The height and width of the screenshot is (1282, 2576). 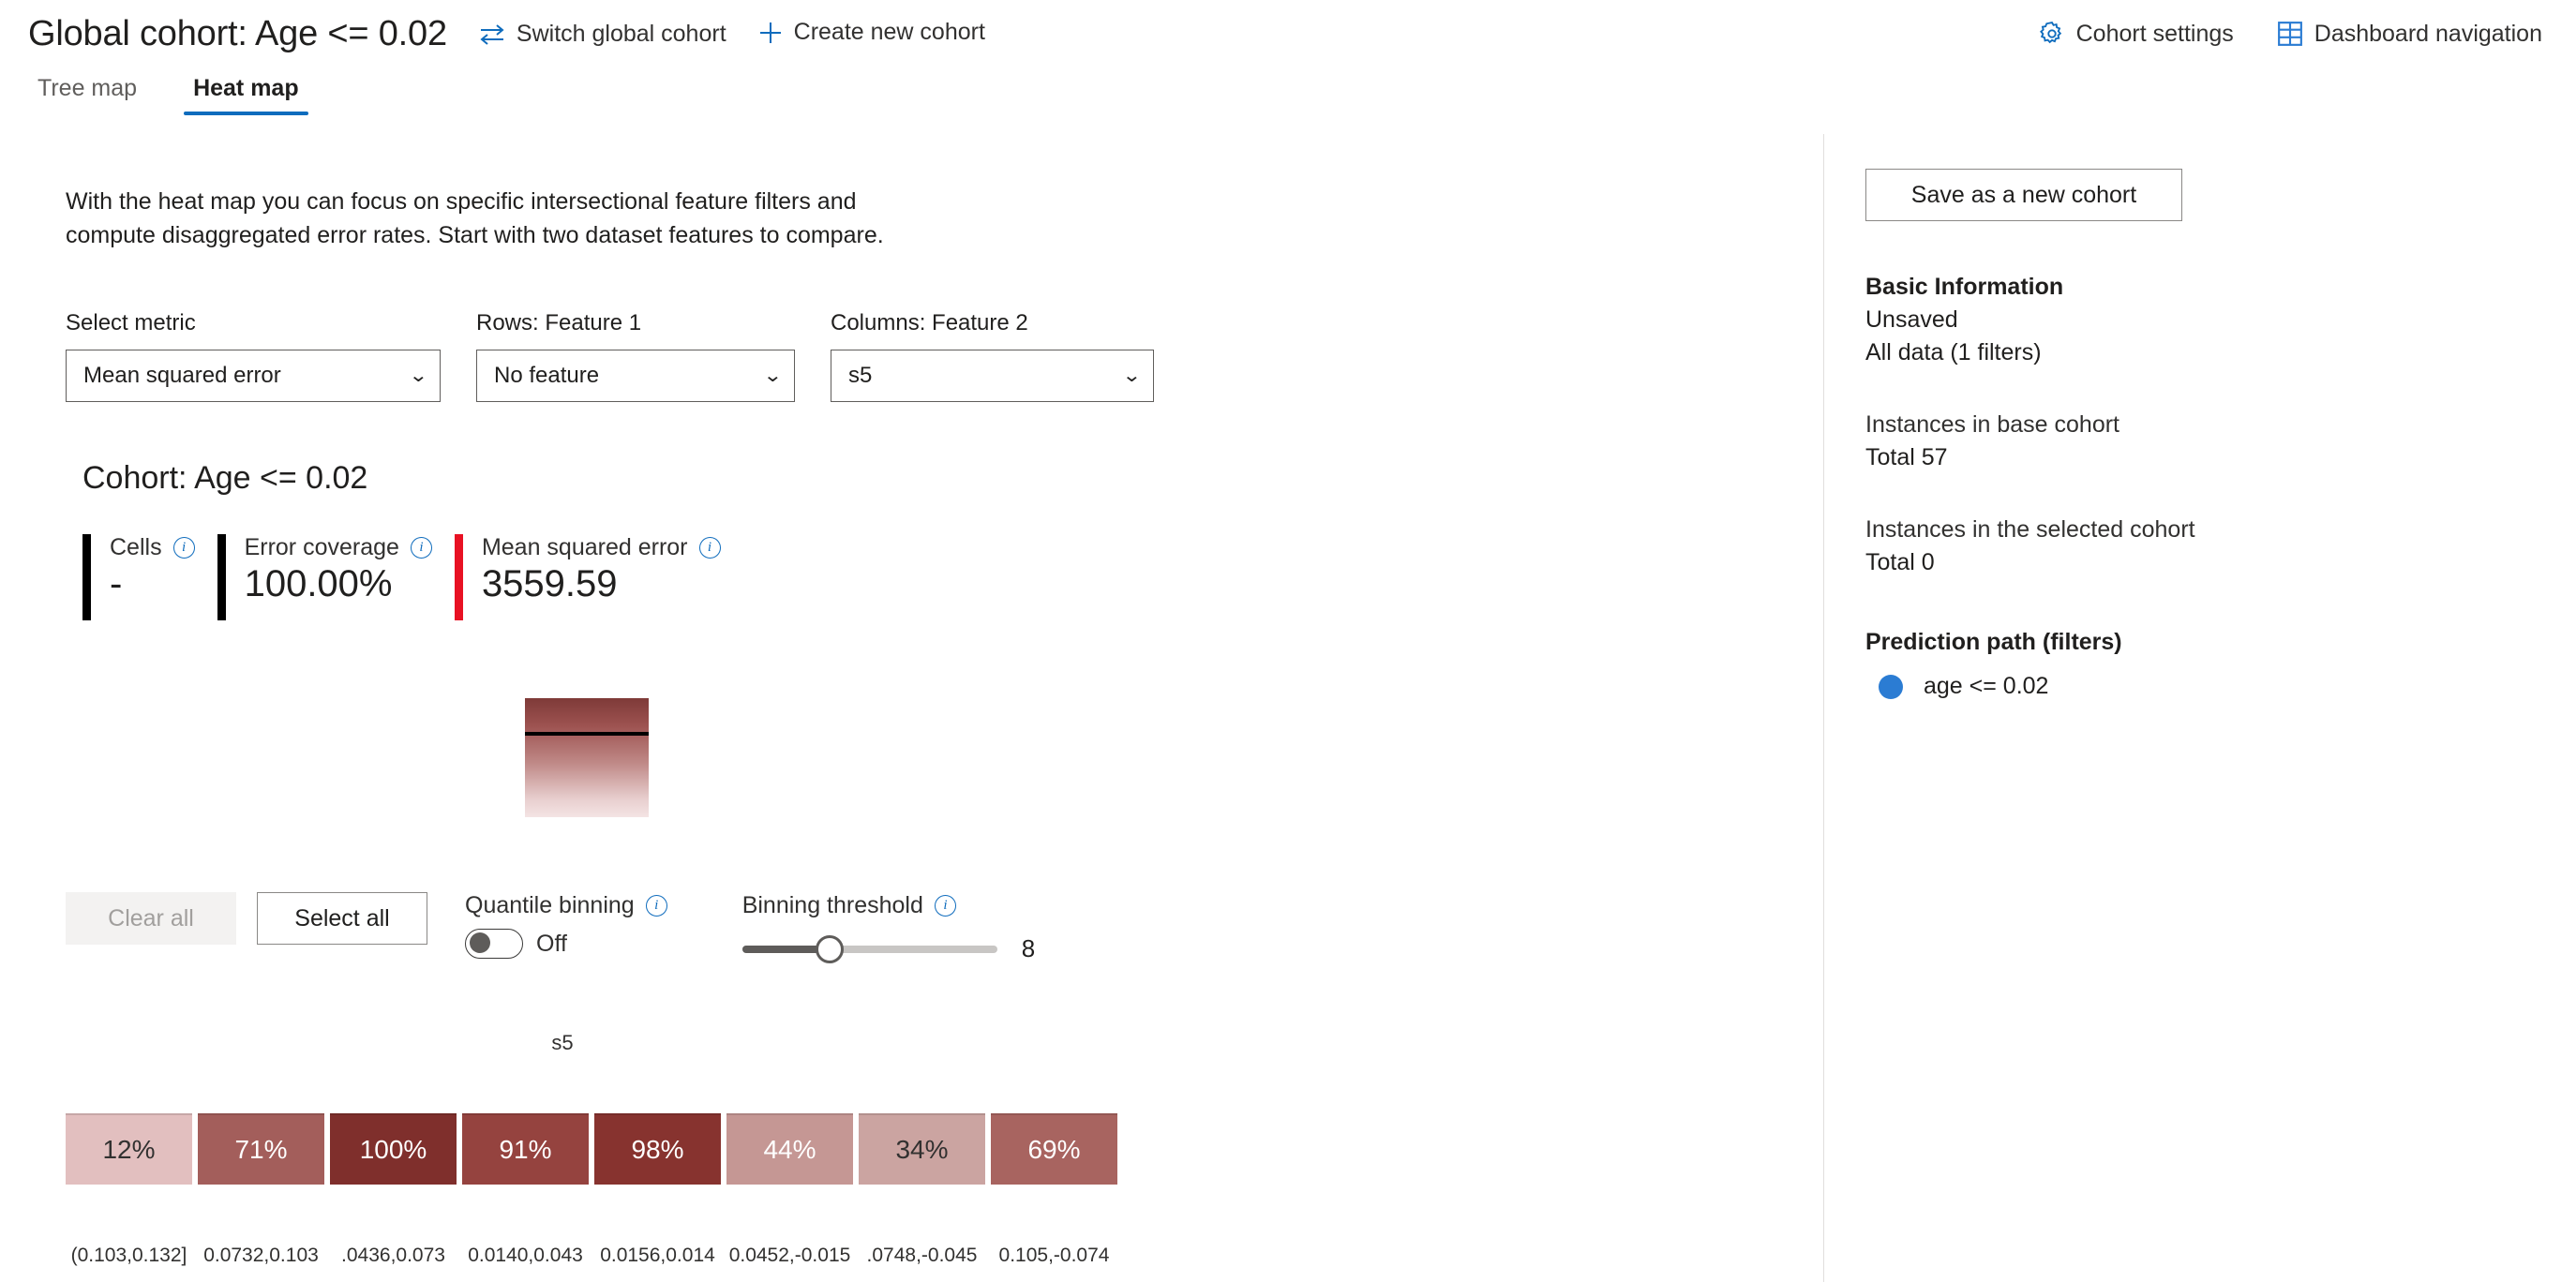 What do you see at coordinates (547, 375) in the screenshot?
I see `rows-feature-value: No feature` at bounding box center [547, 375].